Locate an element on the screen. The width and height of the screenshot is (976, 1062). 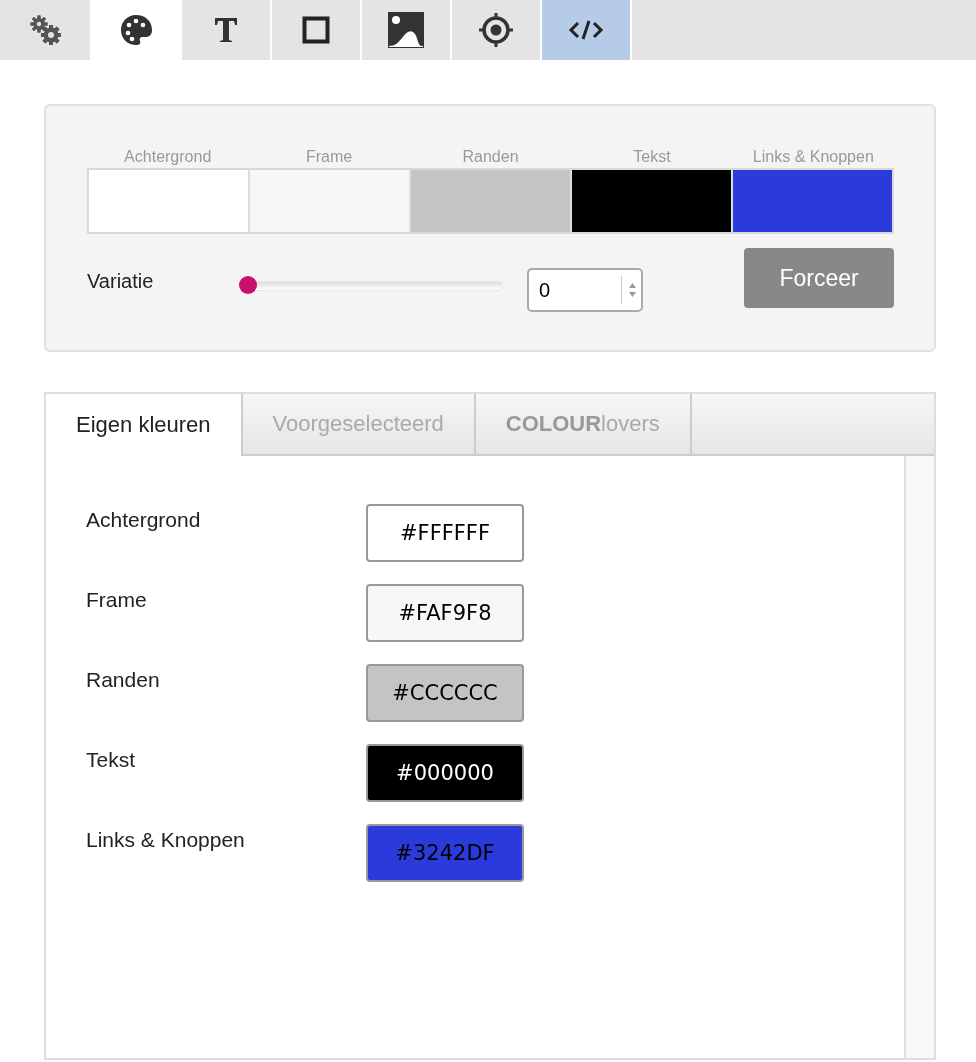
palette-icon is located at coordinates (136, 30).